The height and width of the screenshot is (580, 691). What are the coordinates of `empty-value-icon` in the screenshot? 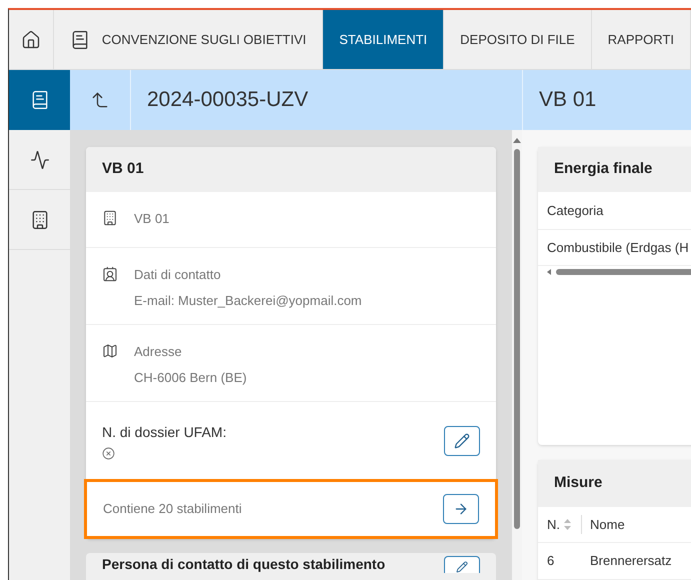 It's located at (108, 453).